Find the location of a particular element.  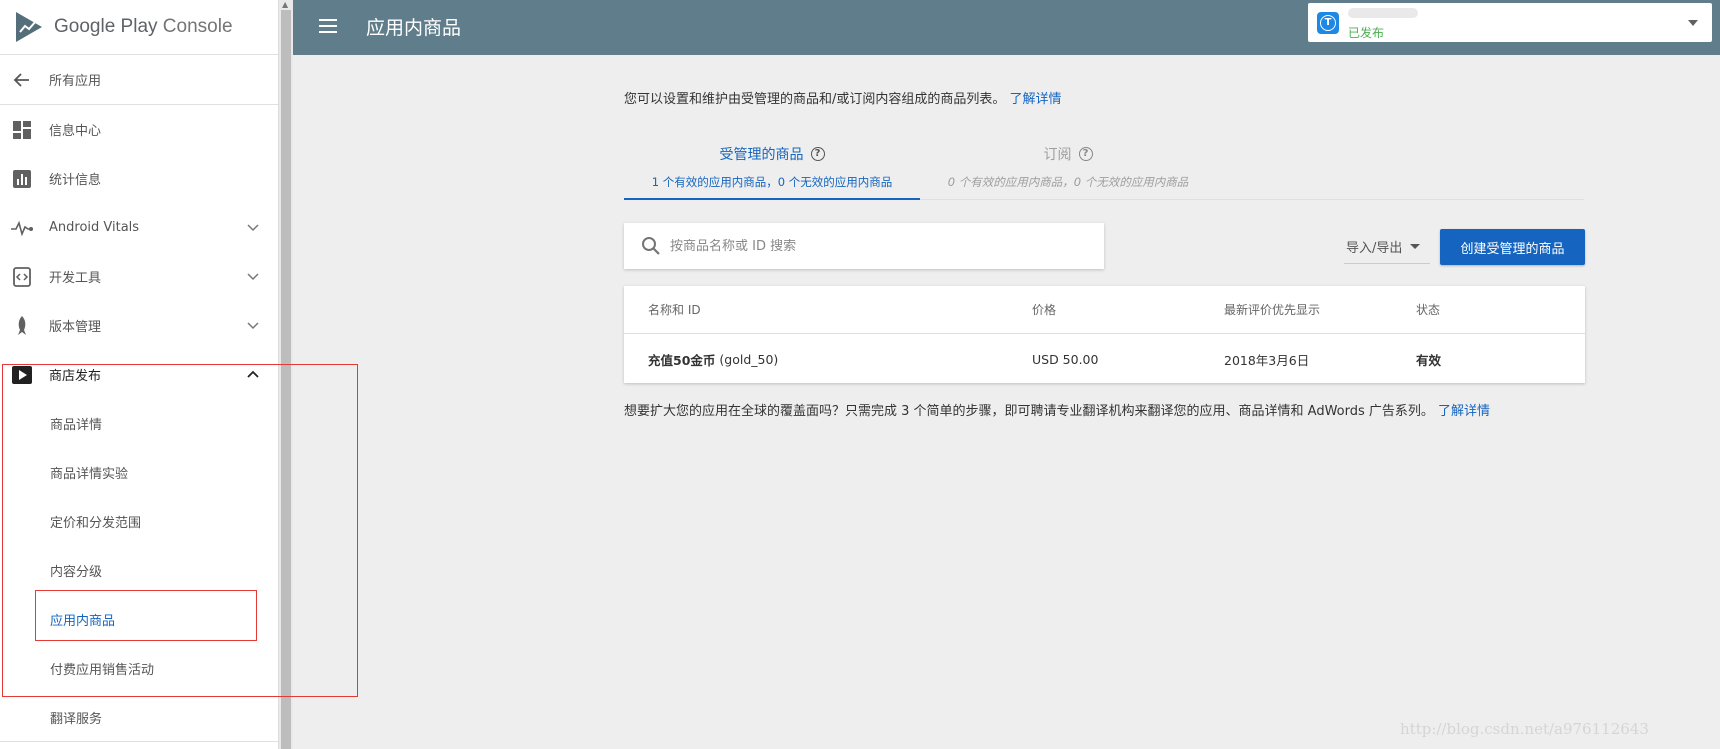

import-export-label: 导入/导出 is located at coordinates (1374, 248).